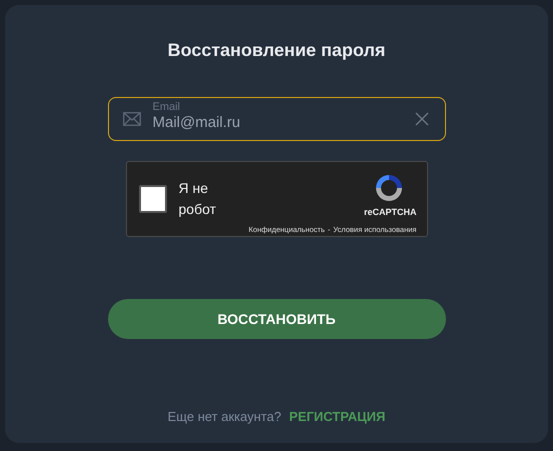 This screenshot has height=451, width=553. Describe the element at coordinates (283, 123) in the screenshot. I see `email-input: Mail@mail.ru` at that location.